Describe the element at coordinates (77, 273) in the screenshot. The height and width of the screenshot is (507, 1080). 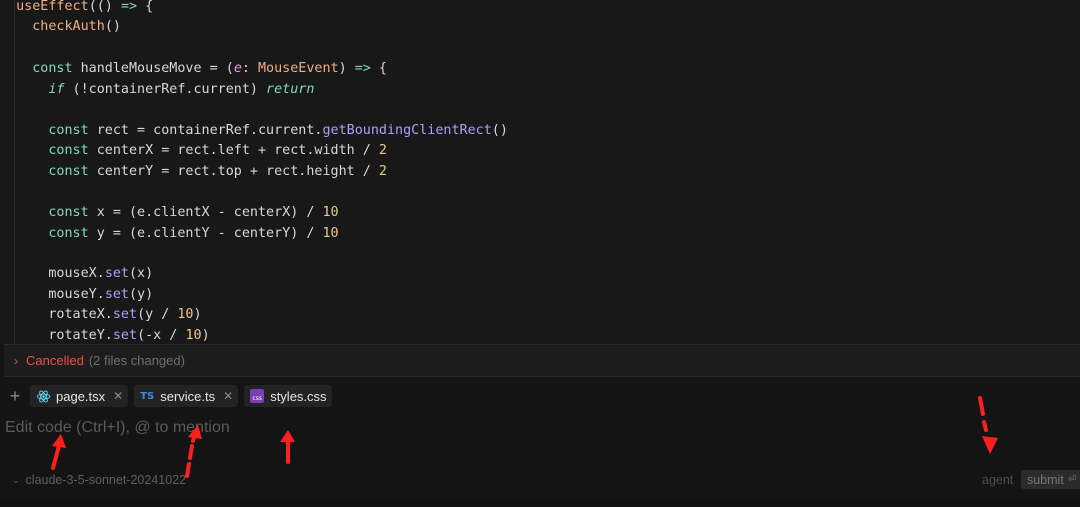
I see `code-line-14: mouseX.set(x)` at that location.